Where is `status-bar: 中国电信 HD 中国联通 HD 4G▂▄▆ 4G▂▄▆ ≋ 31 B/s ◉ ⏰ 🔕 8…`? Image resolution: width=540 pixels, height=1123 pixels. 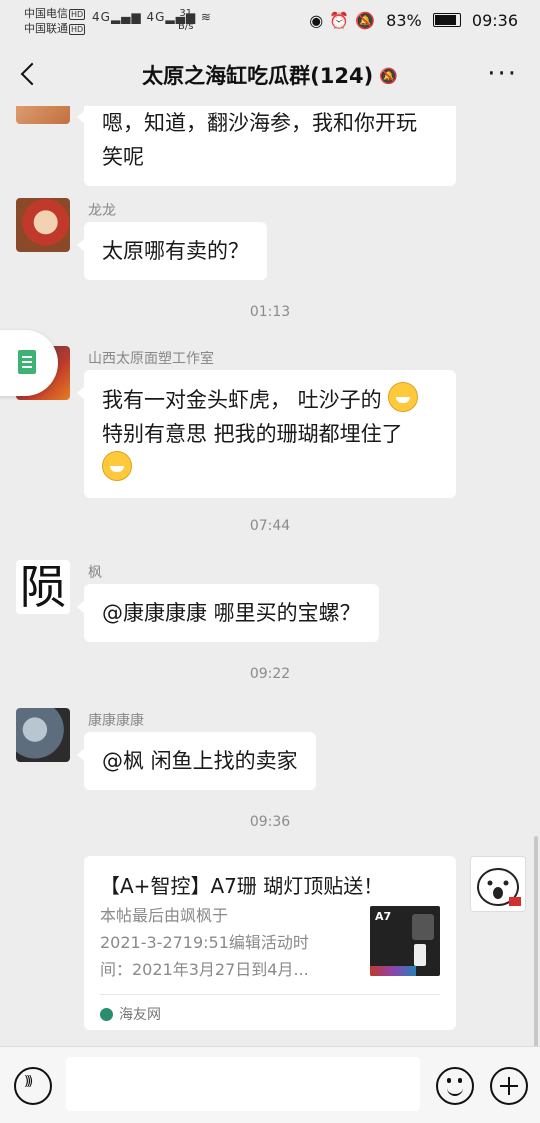
status-bar: 中国电信 HD 中国联通 HD 4G▂▄▆ 4G▂▄▆ ≋ 31 B/s ◉ ⏰ 🔕 8… is located at coordinates (270, 22).